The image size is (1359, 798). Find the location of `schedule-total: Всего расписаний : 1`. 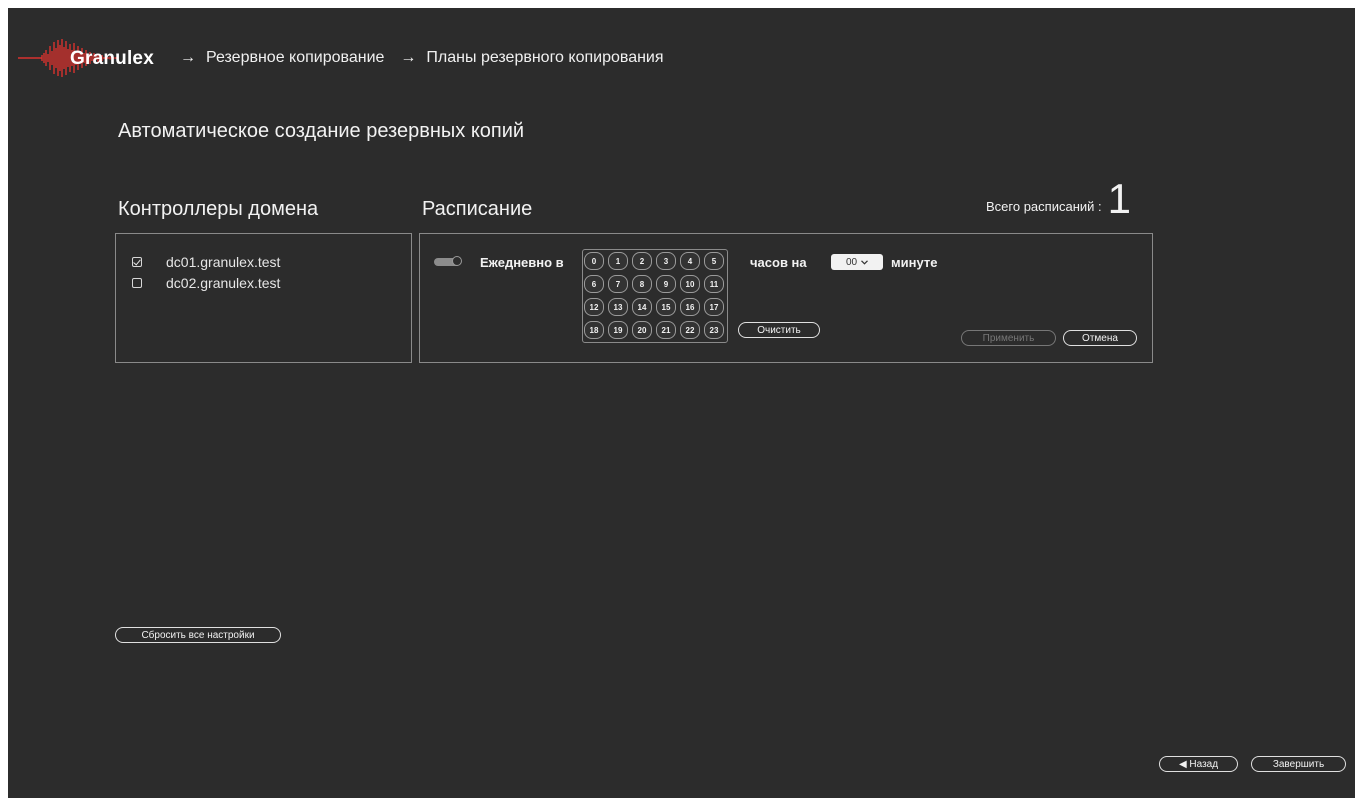

schedule-total: Всего расписаний : 1 is located at coordinates (1058, 199).